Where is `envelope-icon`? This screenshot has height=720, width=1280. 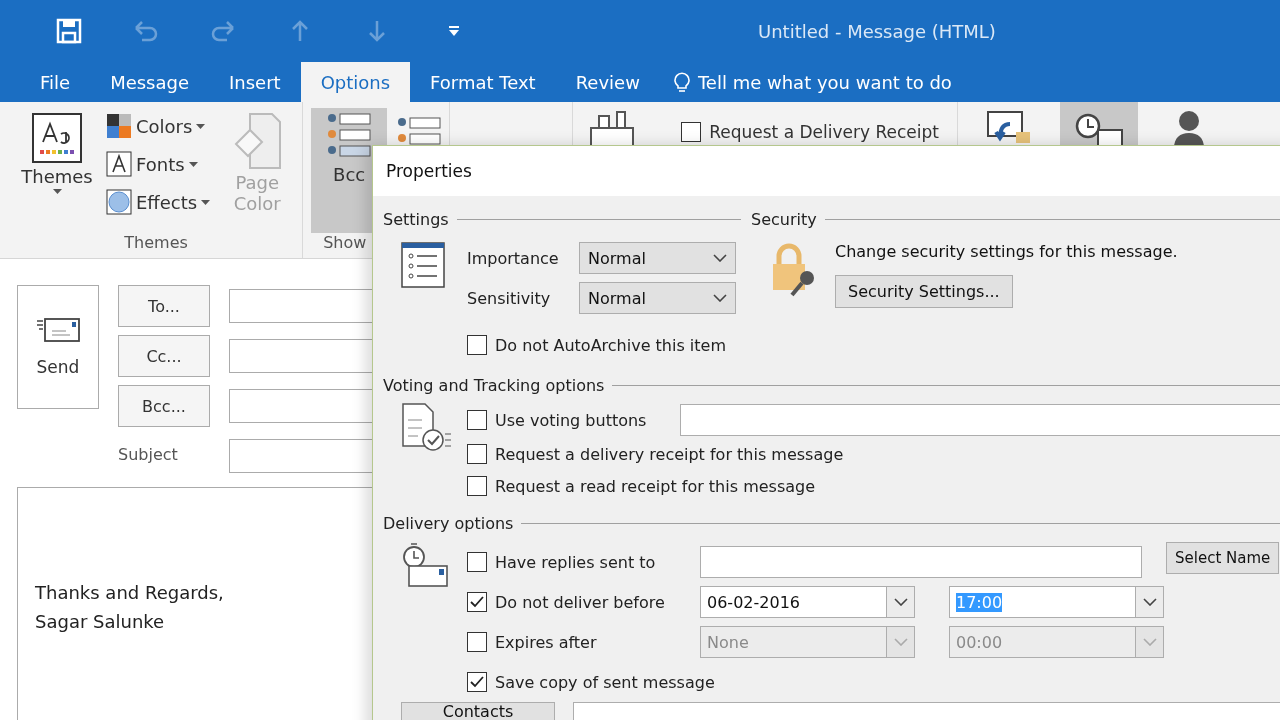
envelope-icon is located at coordinates (58, 330).